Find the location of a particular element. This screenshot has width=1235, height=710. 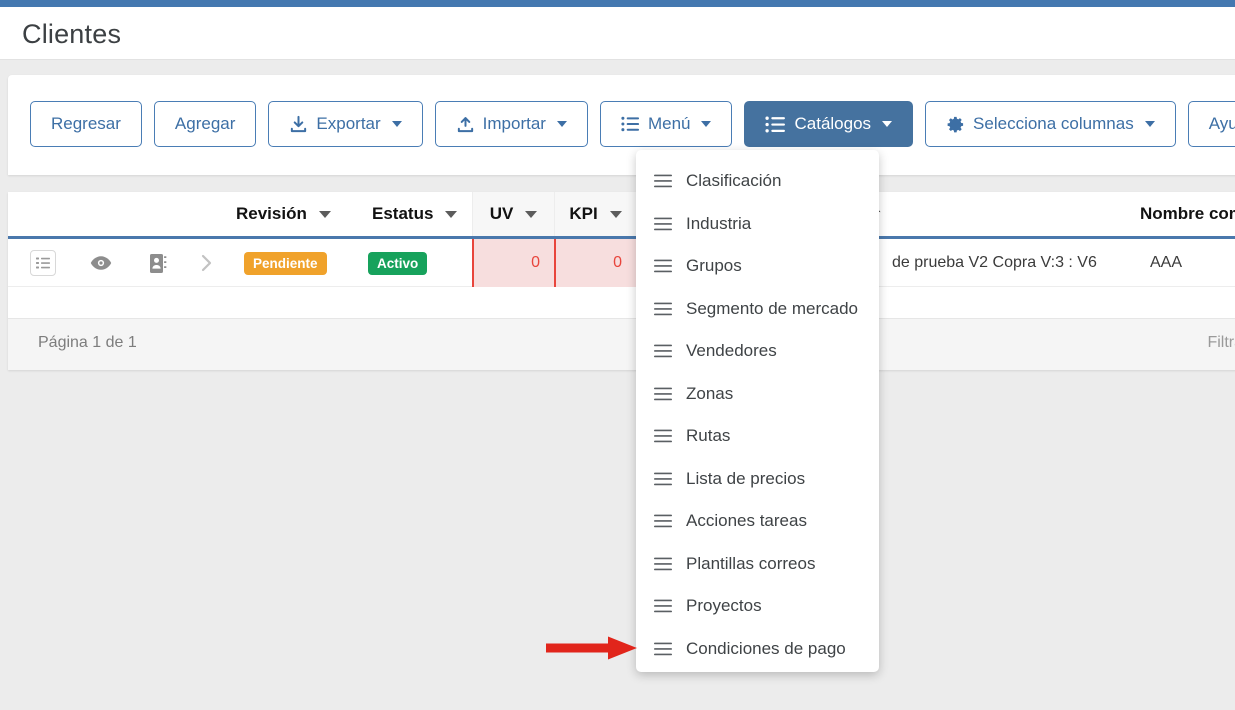

column-header-nombre-comercial-label: Nombre com is located at coordinates (1187, 213).